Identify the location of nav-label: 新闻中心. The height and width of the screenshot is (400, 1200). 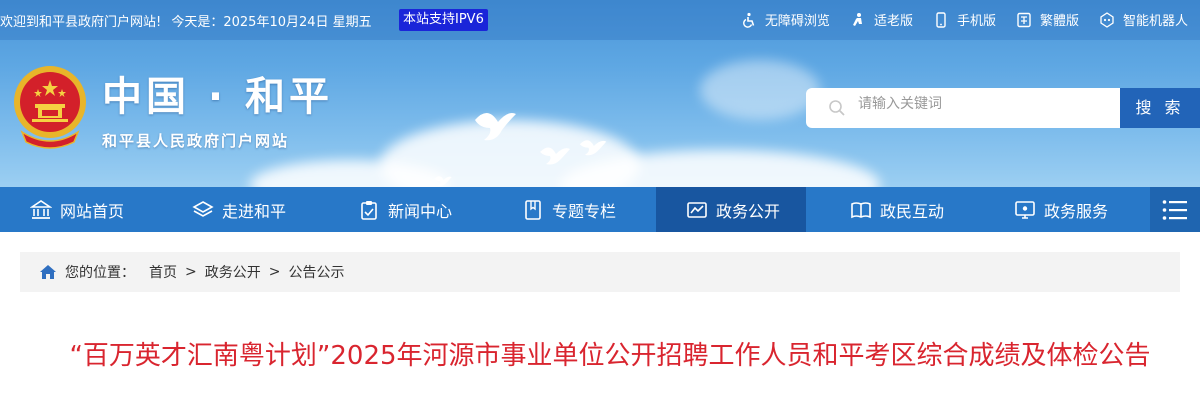
(420, 211).